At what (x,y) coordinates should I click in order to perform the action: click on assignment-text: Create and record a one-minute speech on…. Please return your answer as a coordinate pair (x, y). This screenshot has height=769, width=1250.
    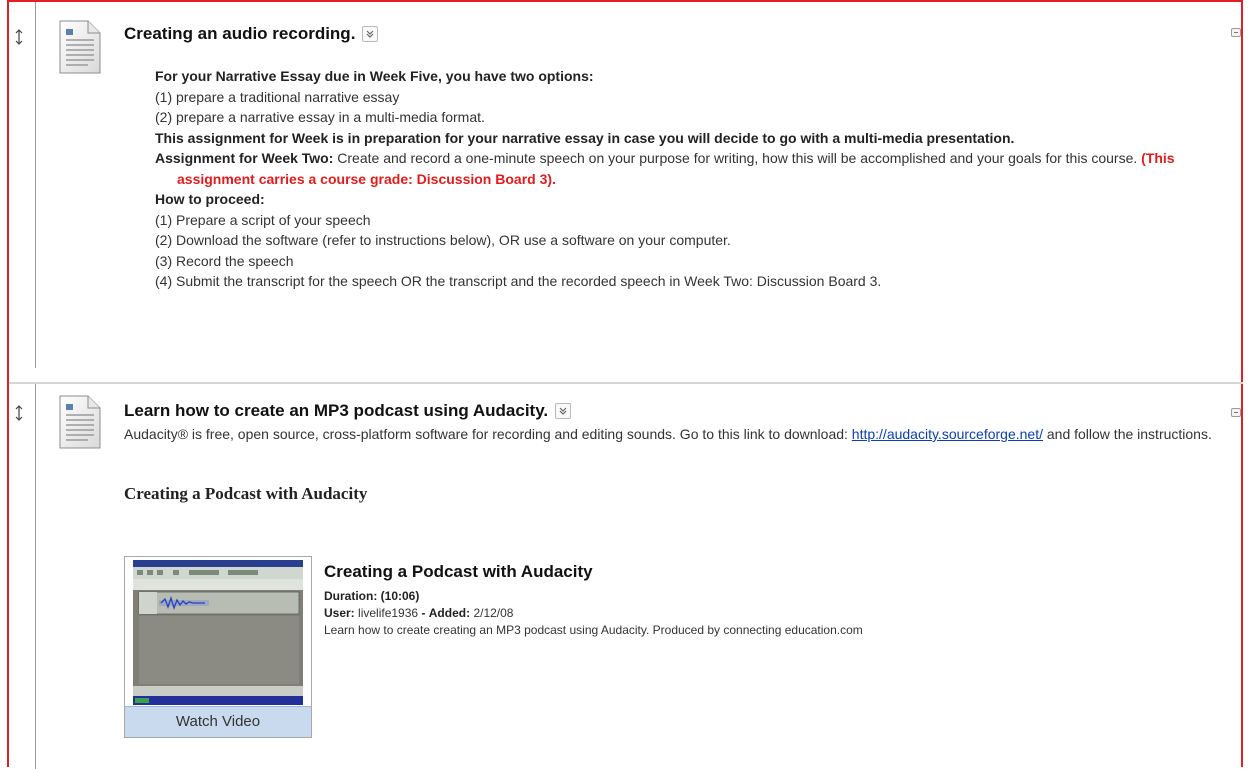
    Looking at the image, I should click on (737, 158).